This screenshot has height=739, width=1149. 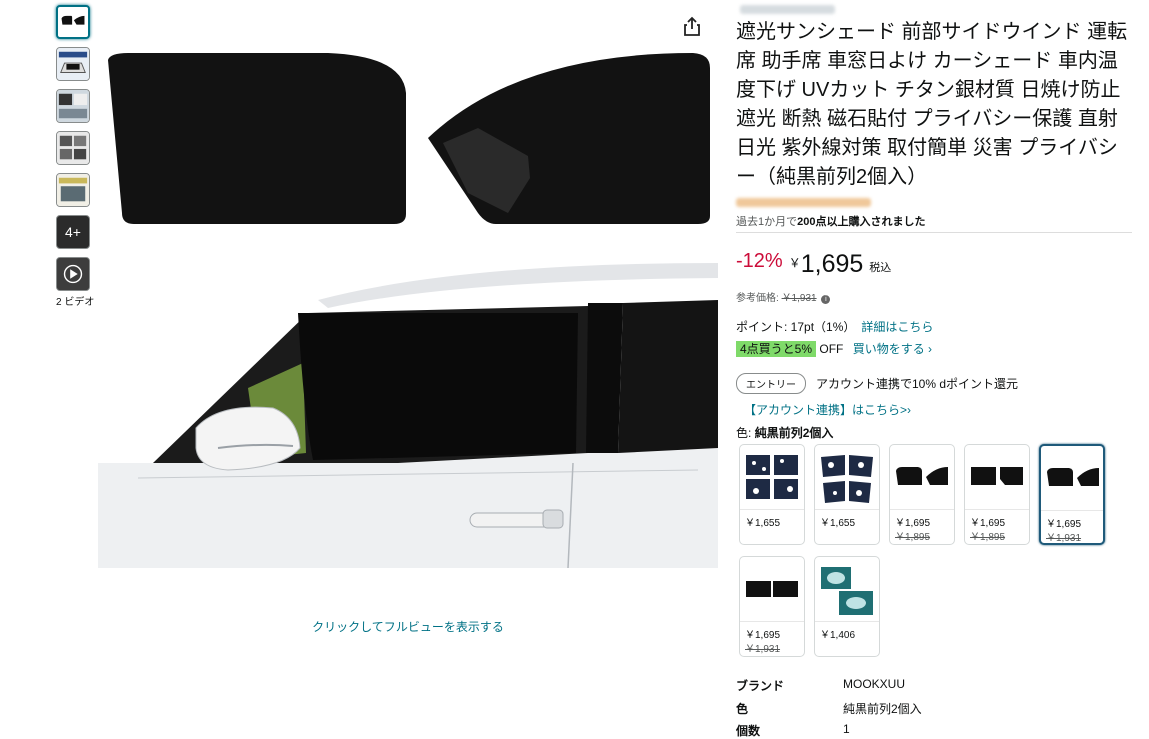 I want to click on price-row: -12% ￥1,695 税込, so click(x=813, y=266).